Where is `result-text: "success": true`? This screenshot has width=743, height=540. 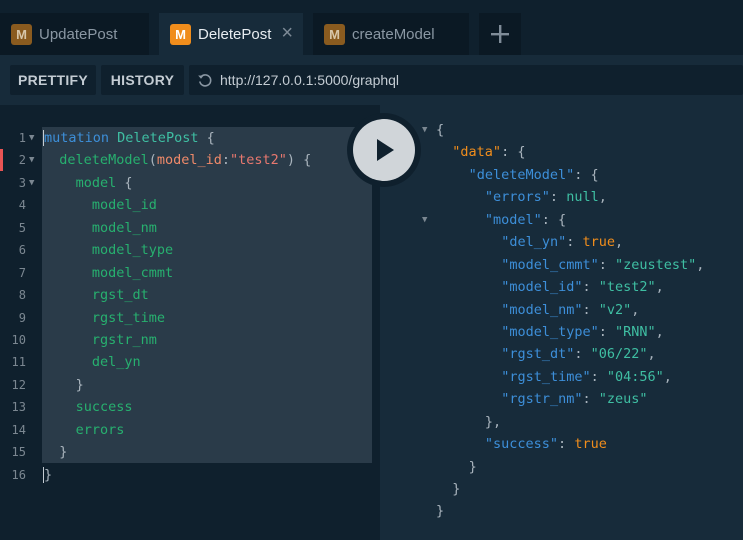
result-text: "success": true is located at coordinates (546, 444).